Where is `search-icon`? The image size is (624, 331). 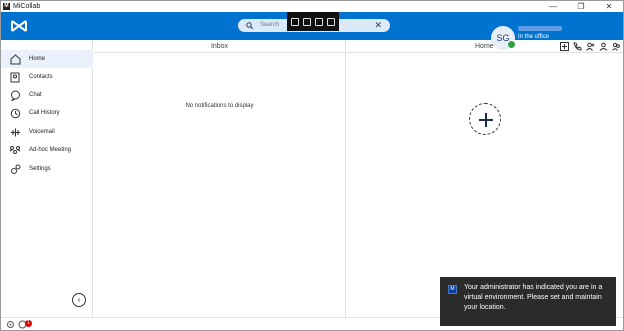 search-icon is located at coordinates (249, 25).